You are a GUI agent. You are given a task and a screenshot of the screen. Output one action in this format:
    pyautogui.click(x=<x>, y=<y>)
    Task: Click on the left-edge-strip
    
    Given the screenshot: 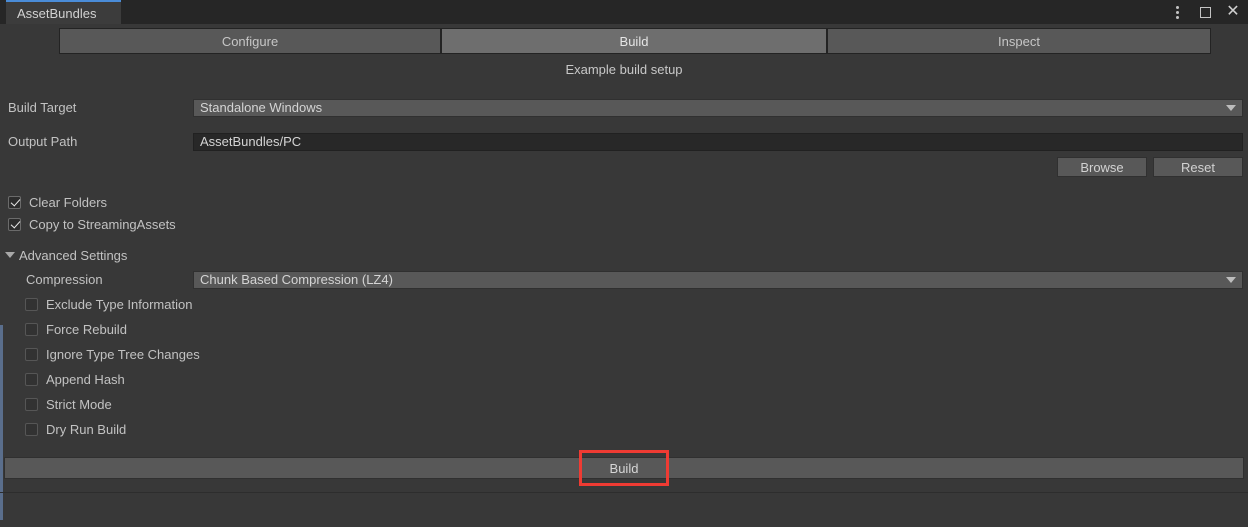 What is the action you would take?
    pyautogui.click(x=1, y=422)
    